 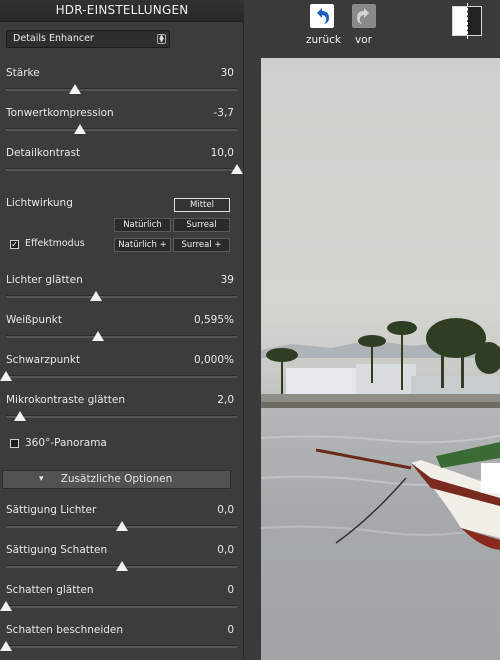 What do you see at coordinates (467, 21) in the screenshot?
I see `before-after-compare-icon` at bounding box center [467, 21].